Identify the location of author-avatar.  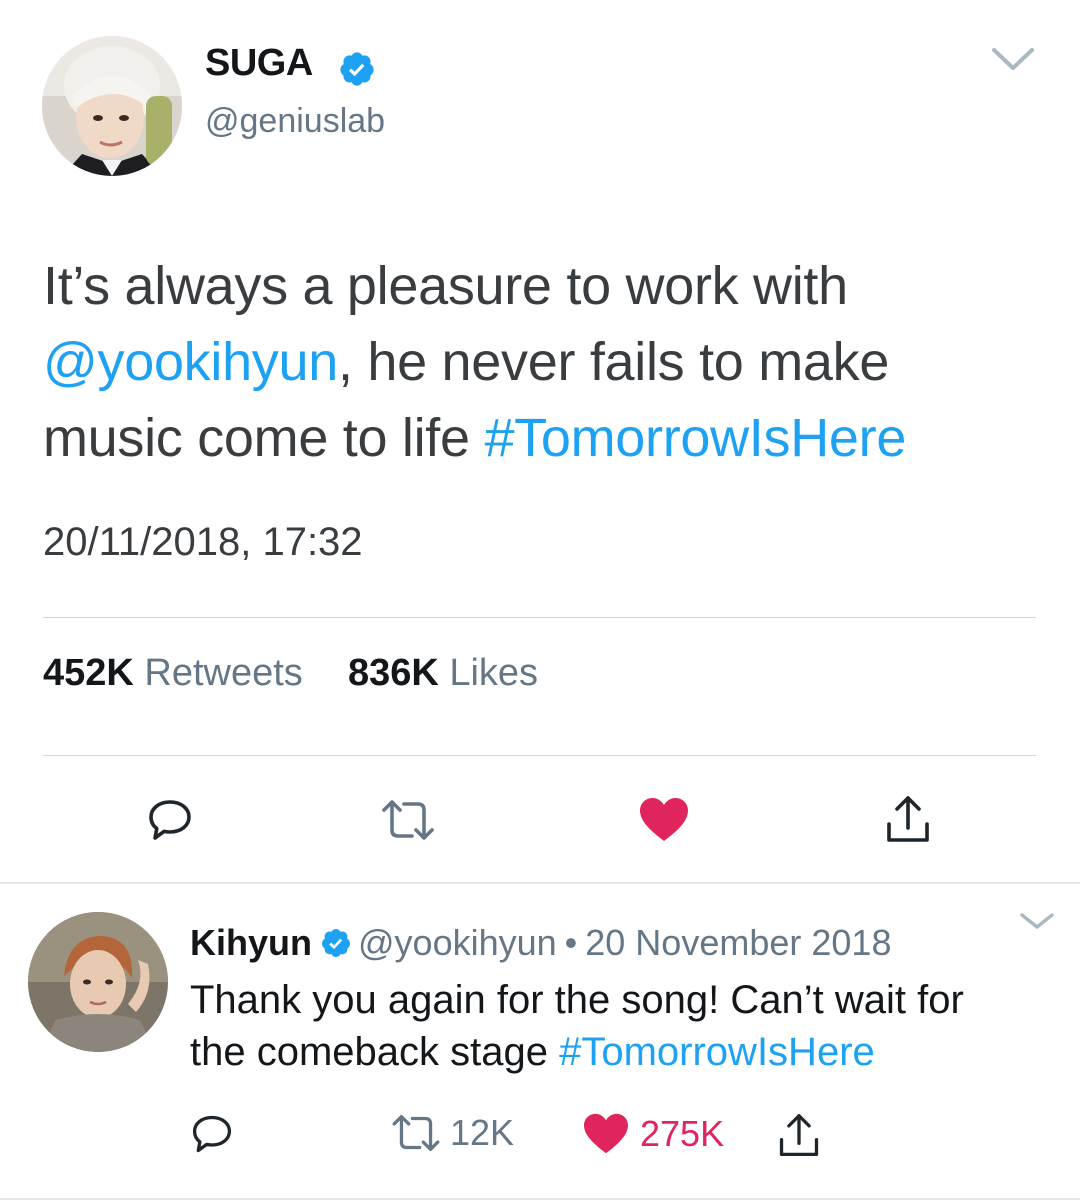
(112, 106).